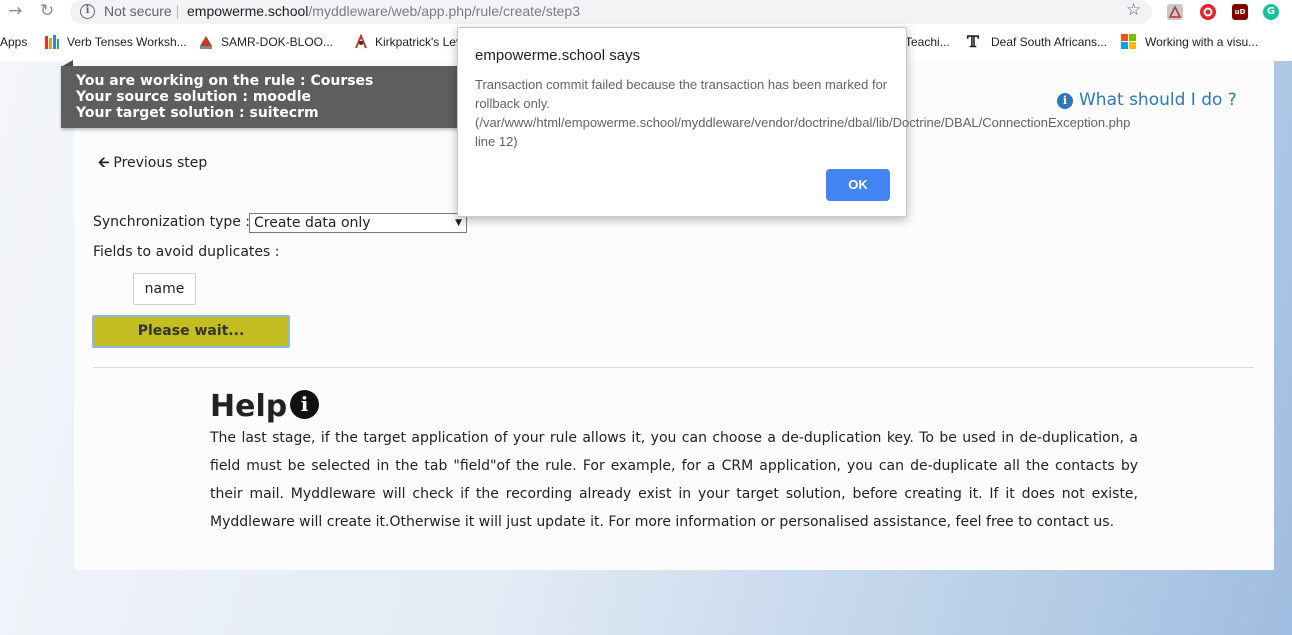 Image resolution: width=1292 pixels, height=635 pixels. Describe the element at coordinates (858, 185) in the screenshot. I see `dialog-ok-button: OK` at that location.